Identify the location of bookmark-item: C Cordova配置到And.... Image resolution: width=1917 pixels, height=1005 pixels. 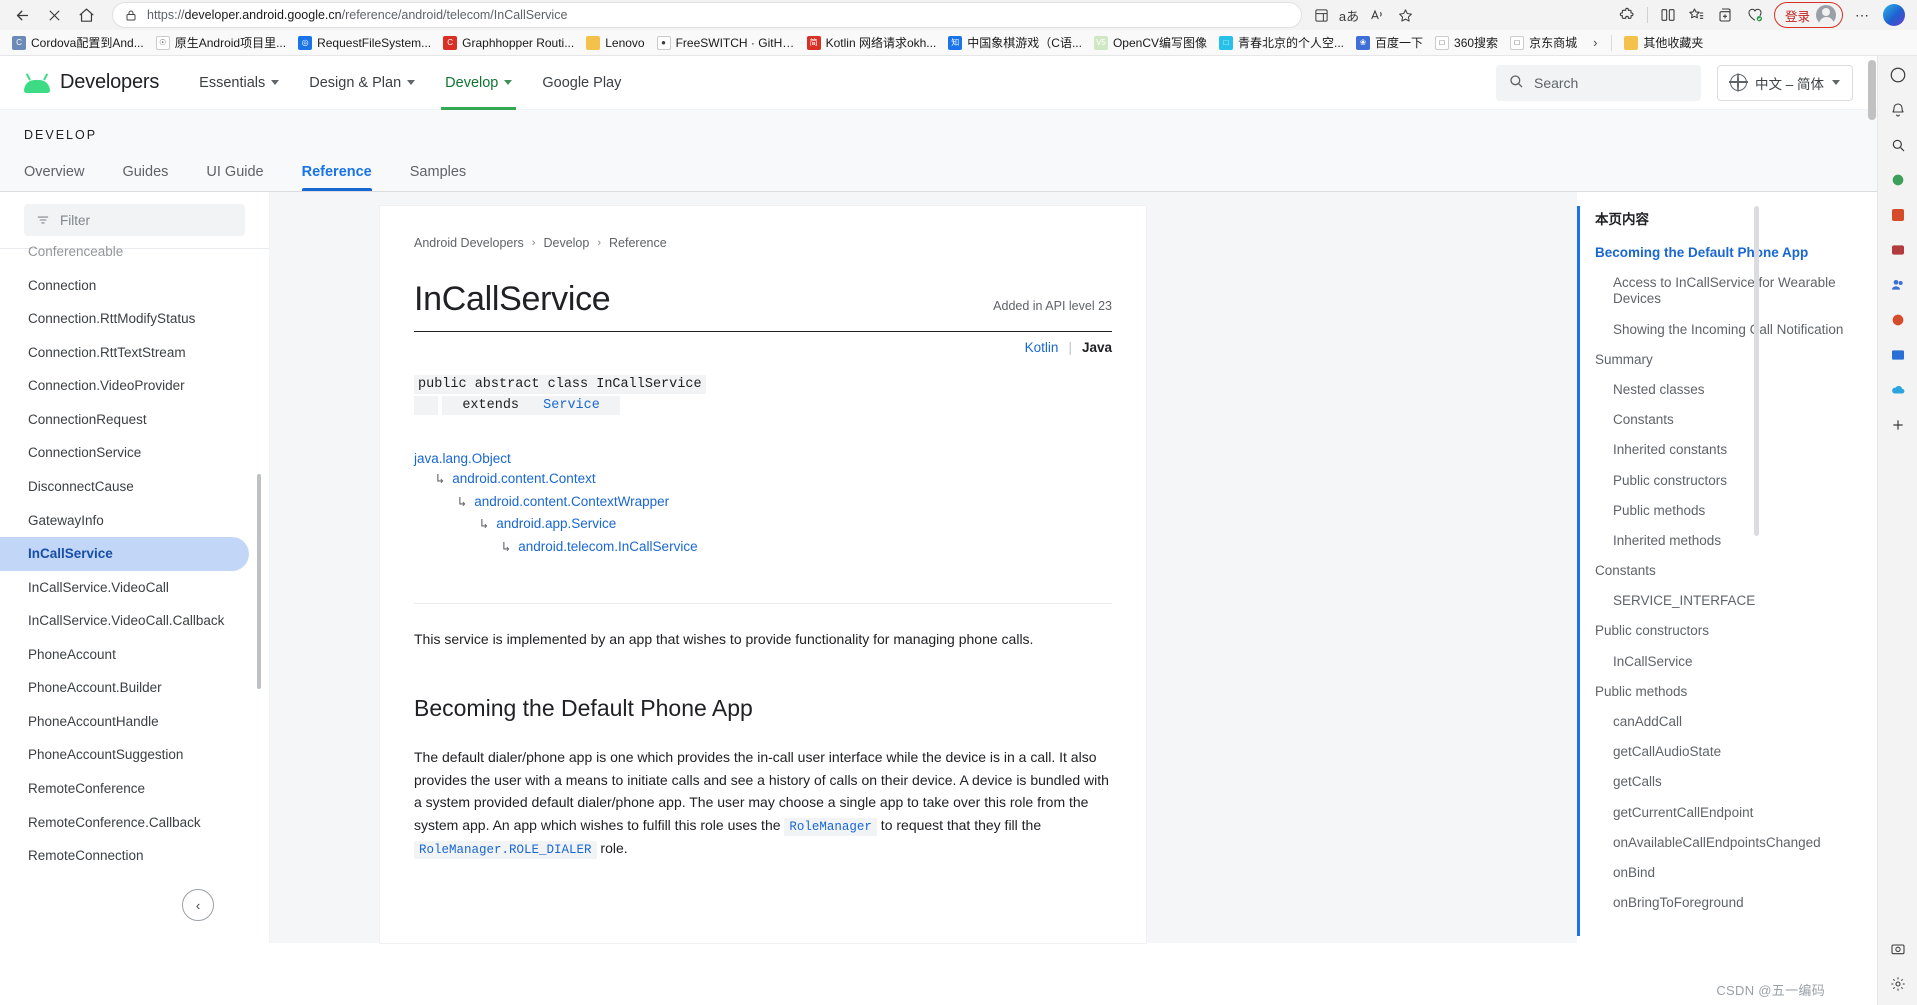
(78, 42).